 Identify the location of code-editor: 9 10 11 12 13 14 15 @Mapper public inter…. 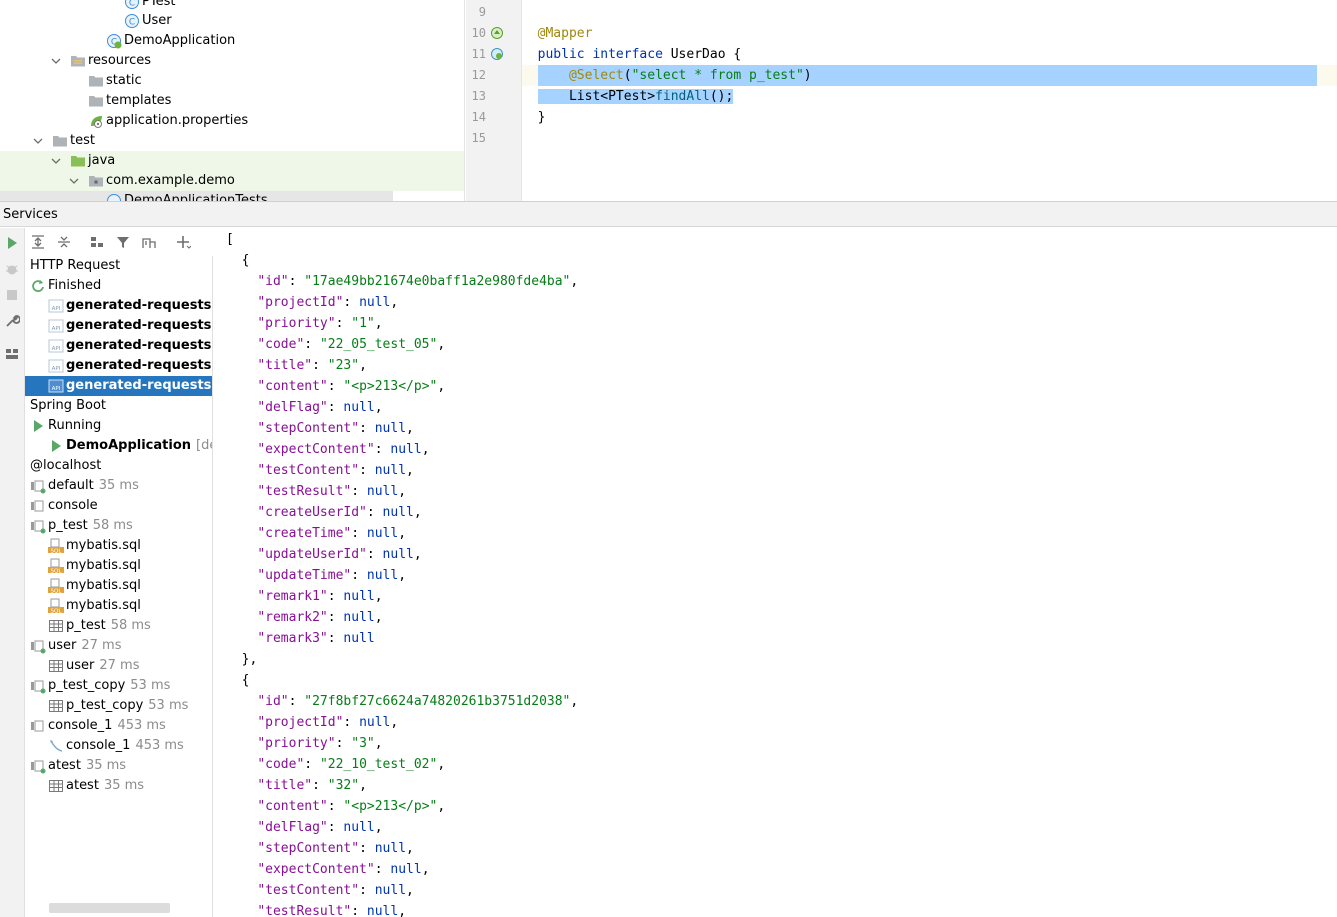
(901, 100).